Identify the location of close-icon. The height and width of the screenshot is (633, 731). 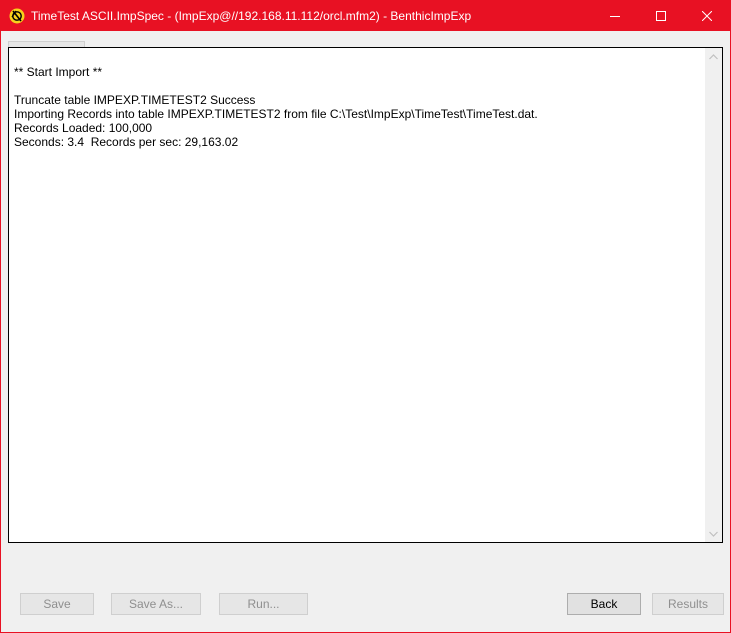
(707, 16).